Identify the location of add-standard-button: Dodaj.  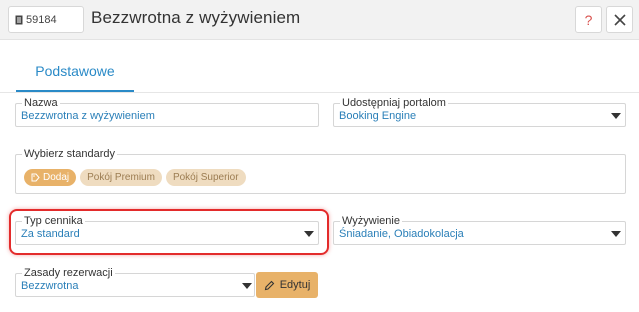
(50, 177).